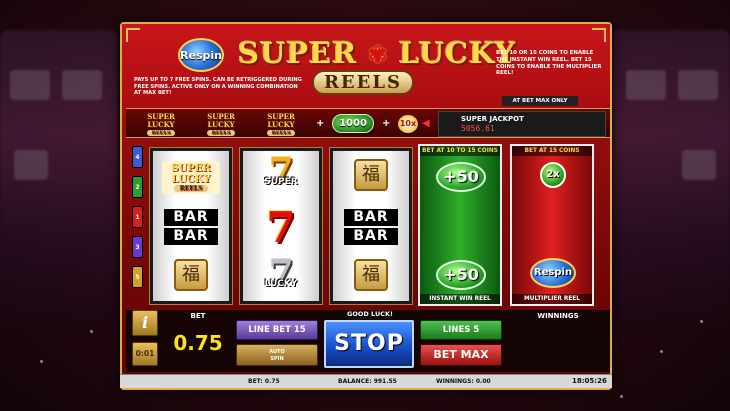 This screenshot has width=730, height=411. I want to click on multiplier-icon: 10x, so click(408, 124).